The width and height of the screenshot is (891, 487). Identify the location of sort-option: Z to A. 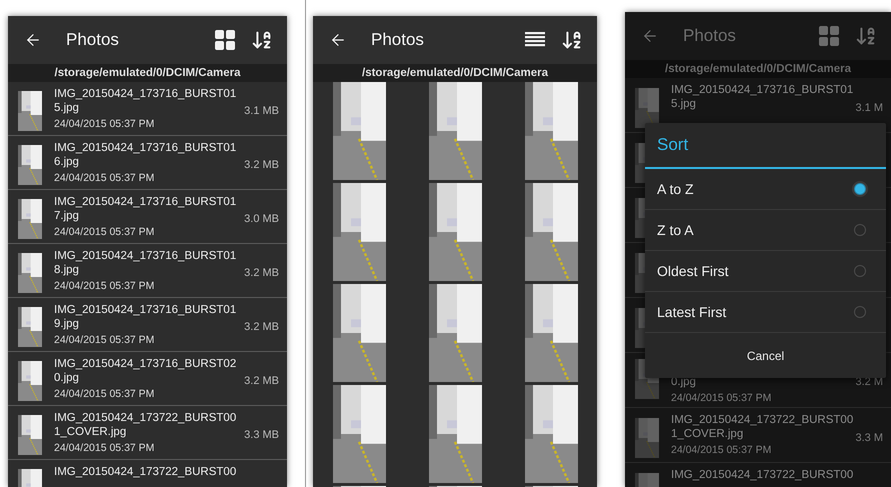
(765, 230).